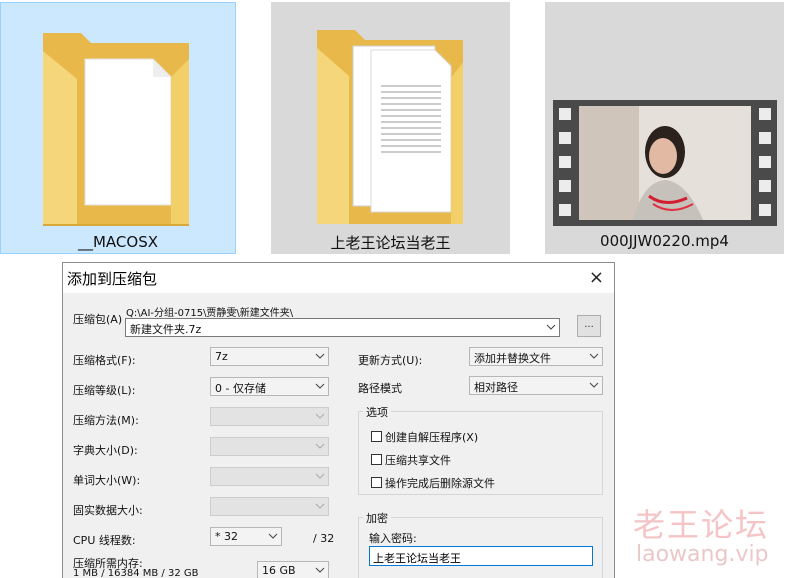 This screenshot has height=578, width=800. I want to click on shared-checkbox, so click(376, 459).